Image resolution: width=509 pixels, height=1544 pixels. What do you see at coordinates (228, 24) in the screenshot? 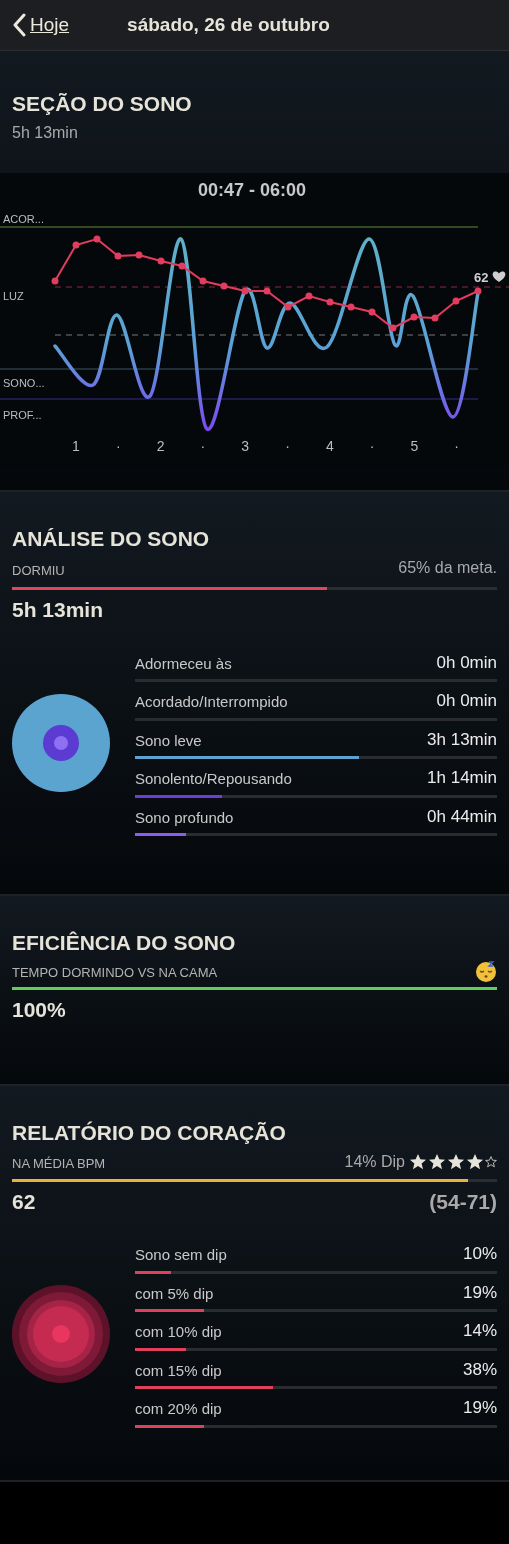
I see `page-title: sábado, 26 de outubro` at bounding box center [228, 24].